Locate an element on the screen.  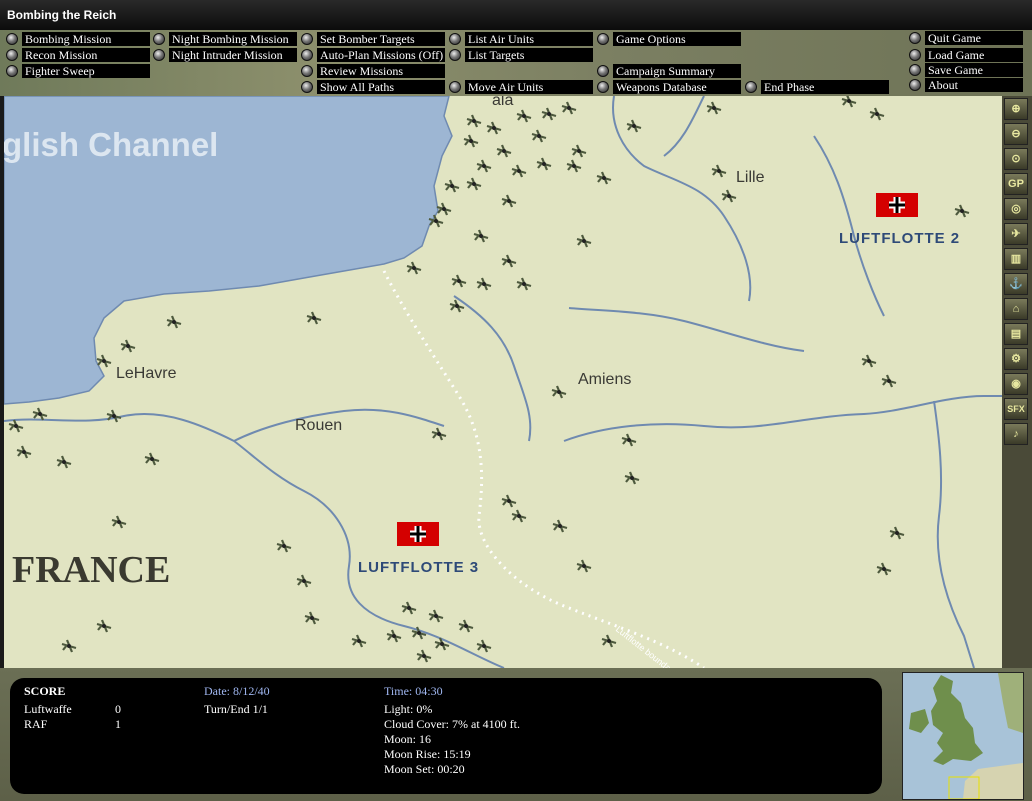
menu-set-bomber-targets: Set Bomber Targets is located at coordinates (373, 39).